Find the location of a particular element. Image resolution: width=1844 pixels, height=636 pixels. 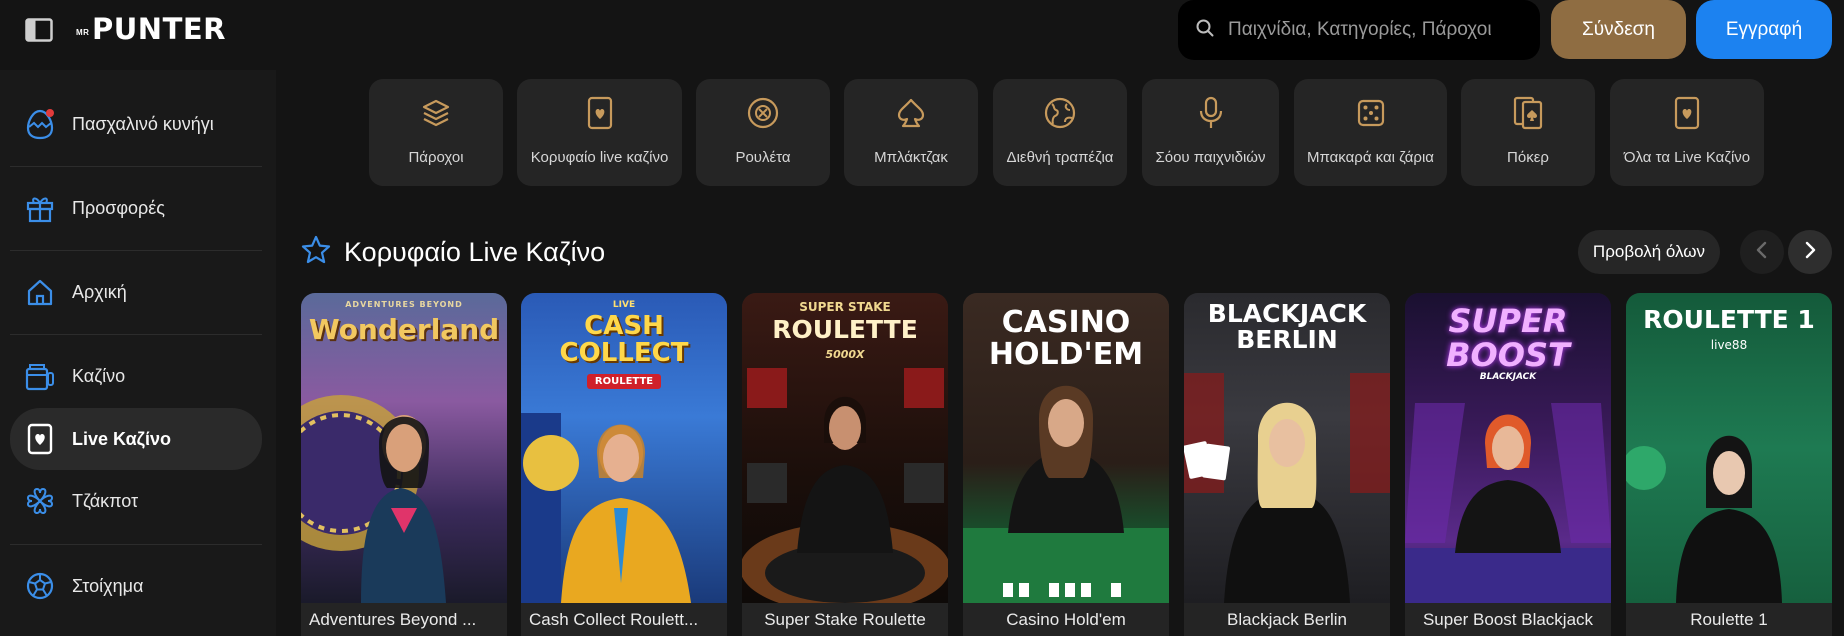

category-poker: Πόκερ is located at coordinates (1528, 132).